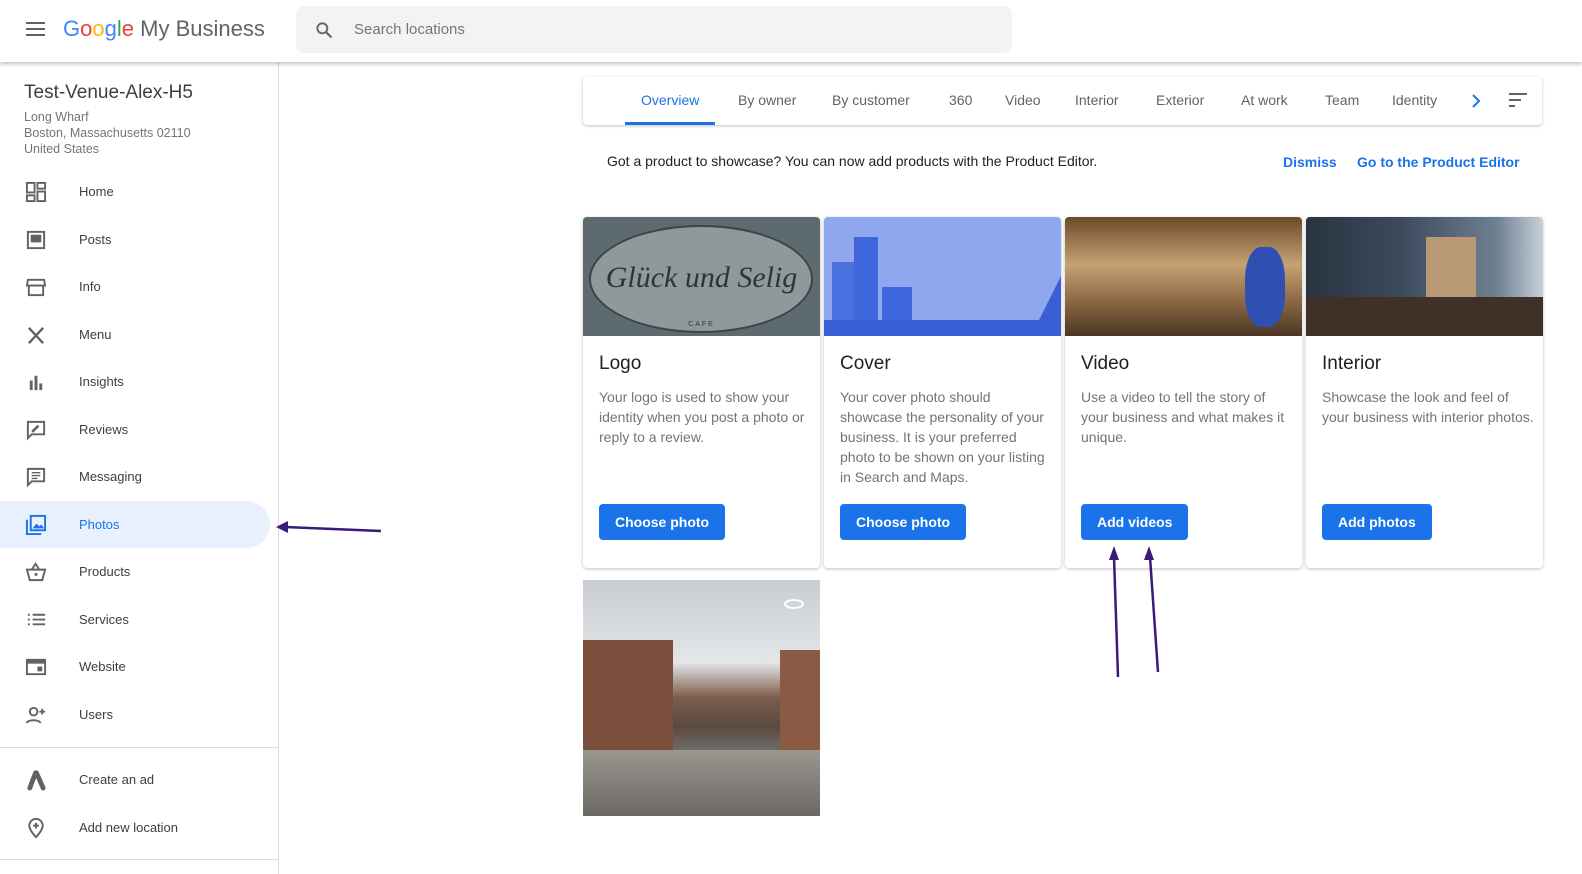 The image size is (1582, 874). Describe the element at coordinates (865, 363) in the screenshot. I see `card-title: Cover` at that location.